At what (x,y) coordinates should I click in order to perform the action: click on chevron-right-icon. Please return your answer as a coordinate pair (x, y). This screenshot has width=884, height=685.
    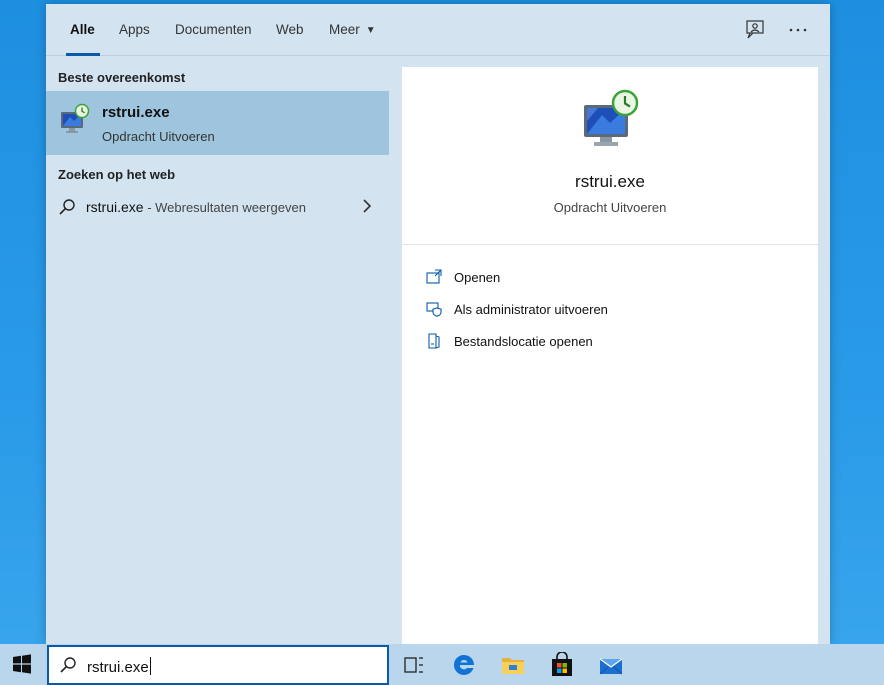
    Looking at the image, I should click on (367, 206).